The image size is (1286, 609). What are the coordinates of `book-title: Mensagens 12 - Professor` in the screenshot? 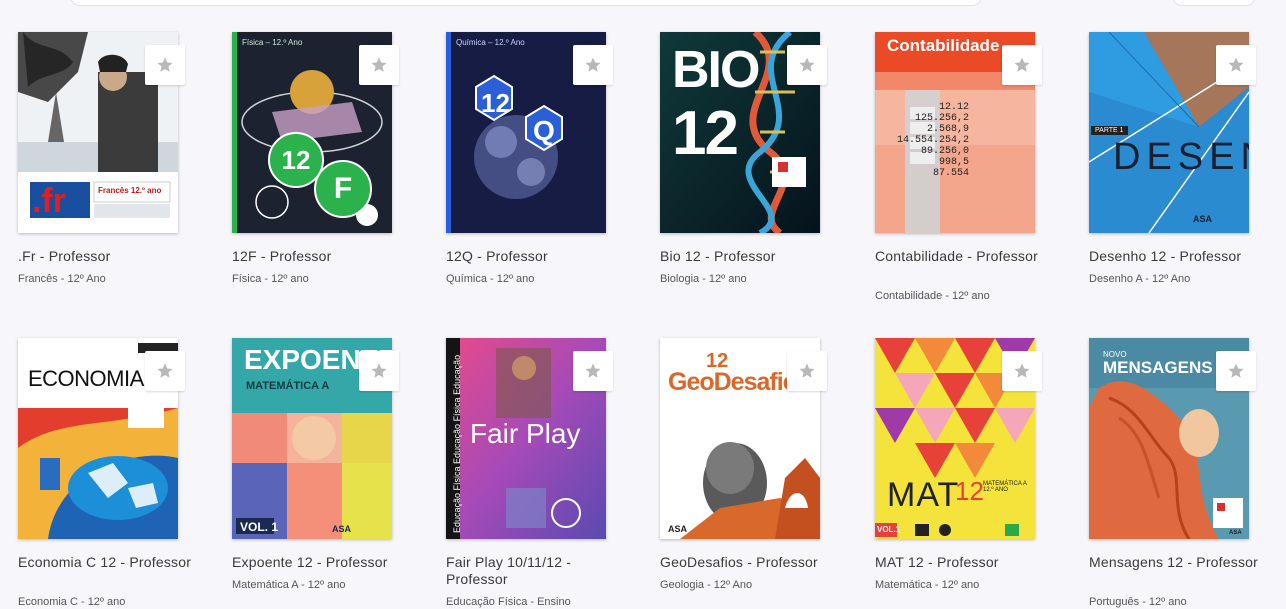 It's located at (1176, 562).